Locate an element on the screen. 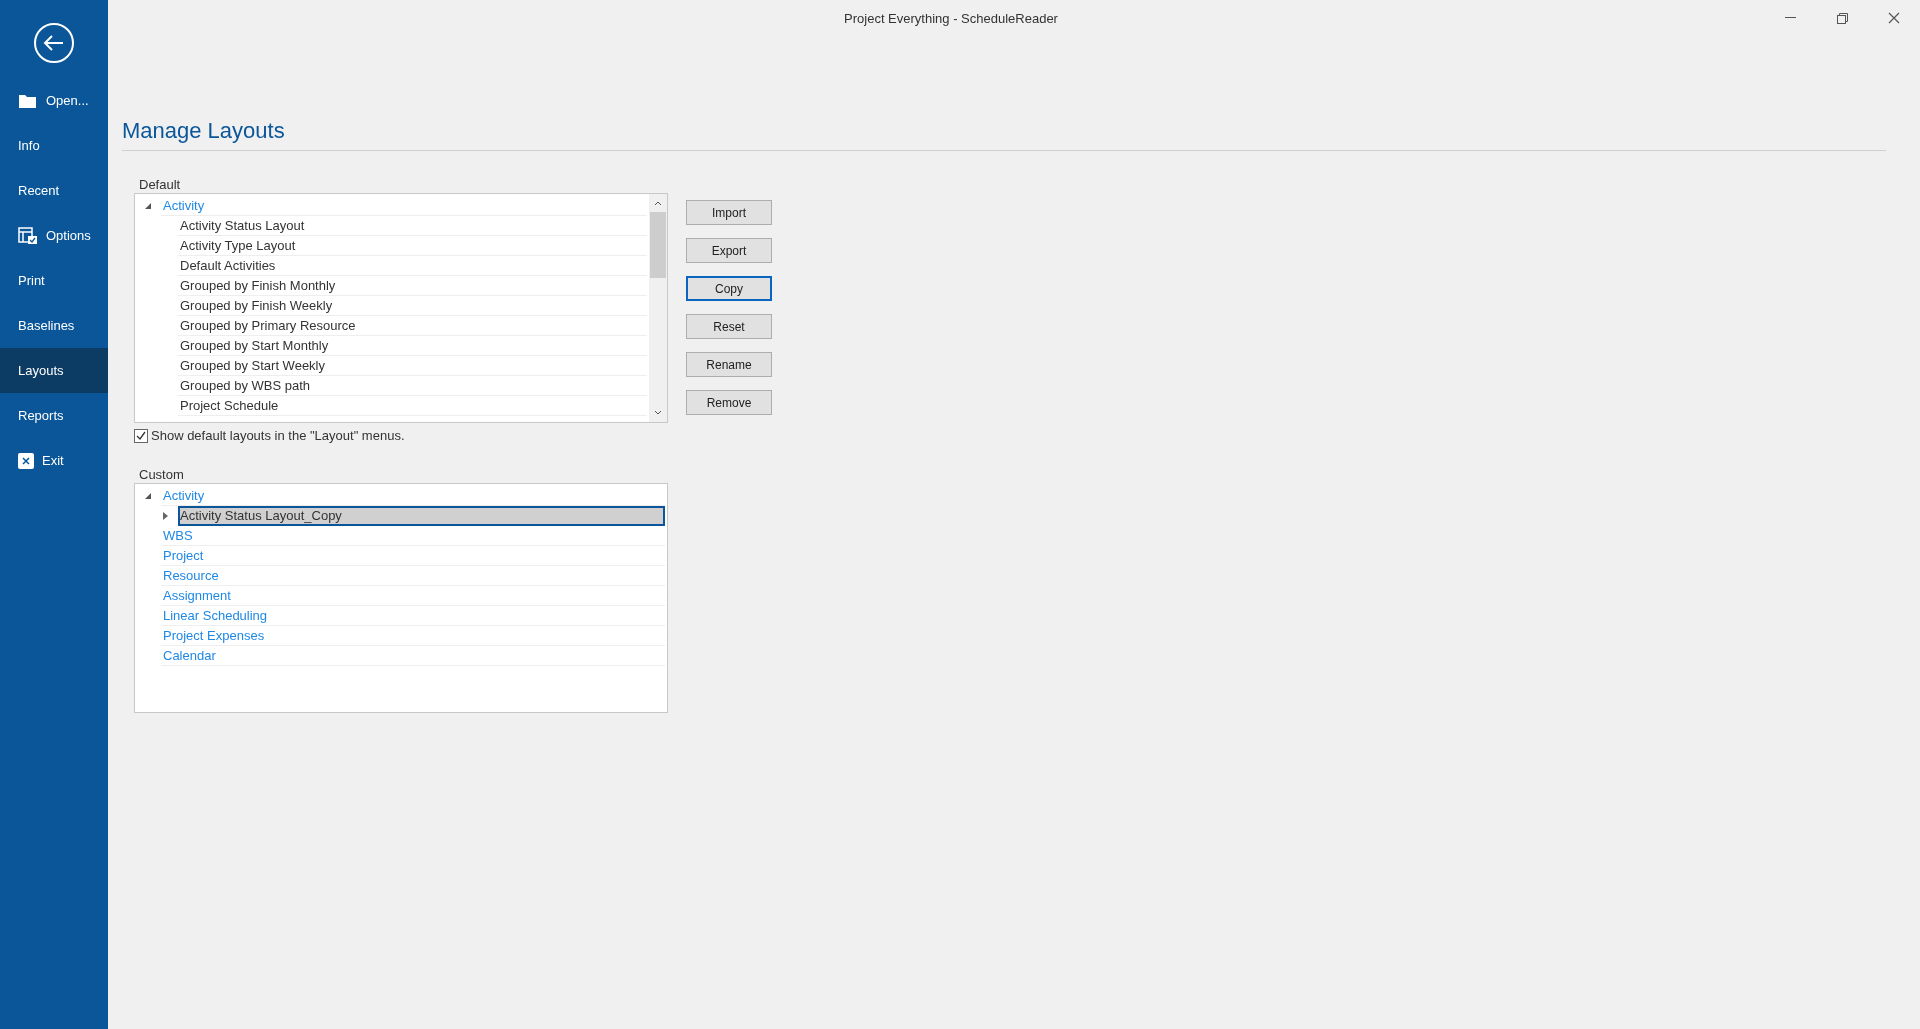  sidebar-item: Info is located at coordinates (54, 145).